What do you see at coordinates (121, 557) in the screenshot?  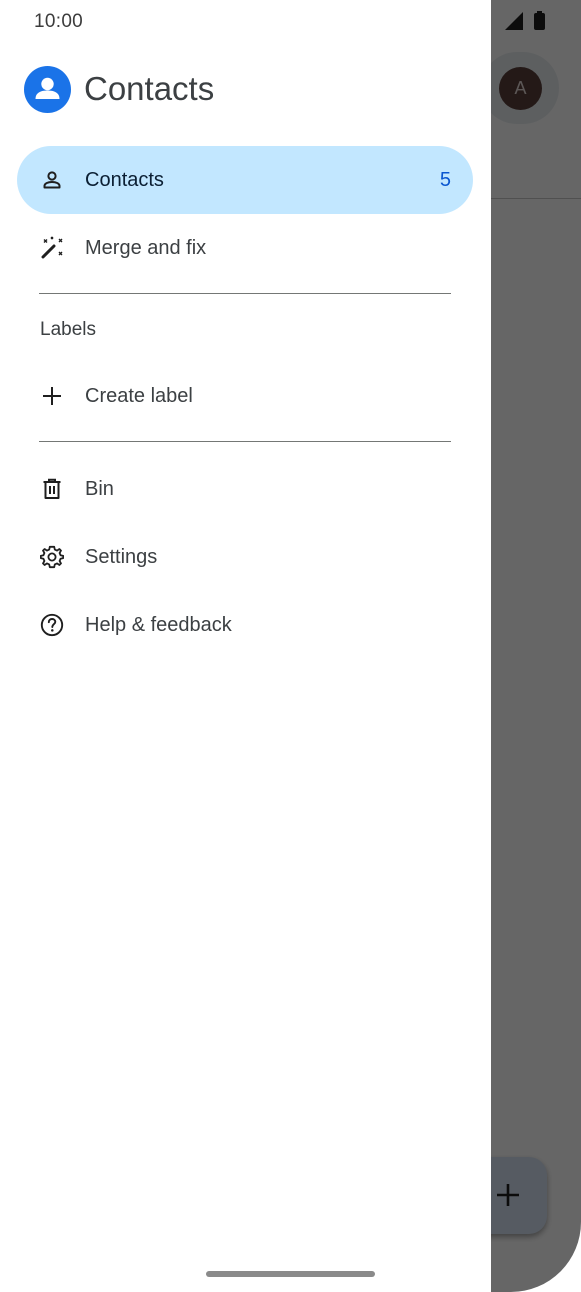 I see `nav-item-label: Settings` at bounding box center [121, 557].